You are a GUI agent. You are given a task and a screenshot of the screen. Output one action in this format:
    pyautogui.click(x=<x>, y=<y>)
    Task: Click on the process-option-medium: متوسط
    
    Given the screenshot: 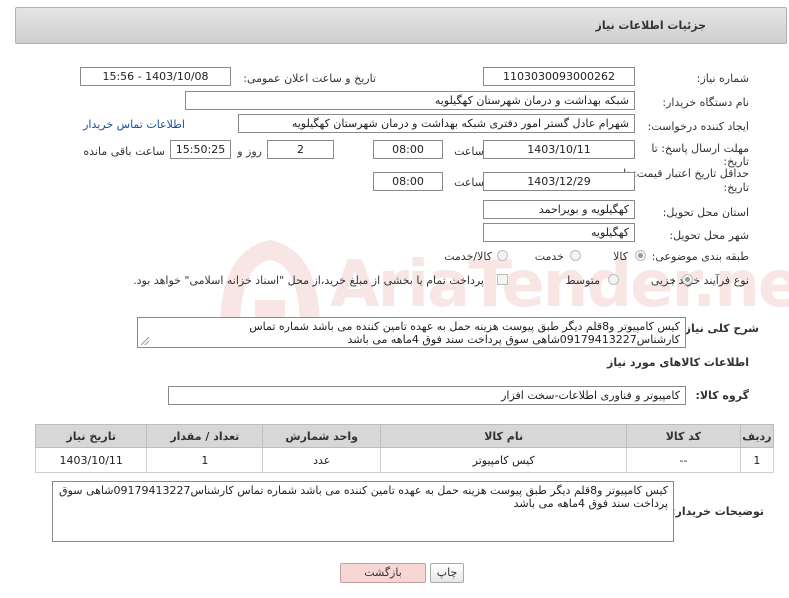 What is the action you would take?
    pyautogui.click(x=582, y=280)
    